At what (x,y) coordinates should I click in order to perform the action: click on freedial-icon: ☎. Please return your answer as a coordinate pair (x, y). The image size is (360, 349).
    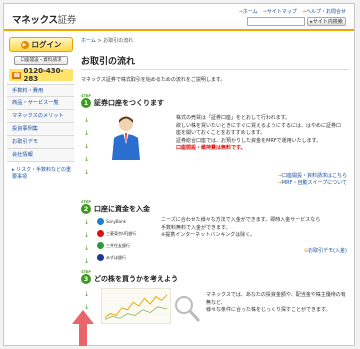
    Looking at the image, I should click on (17, 75).